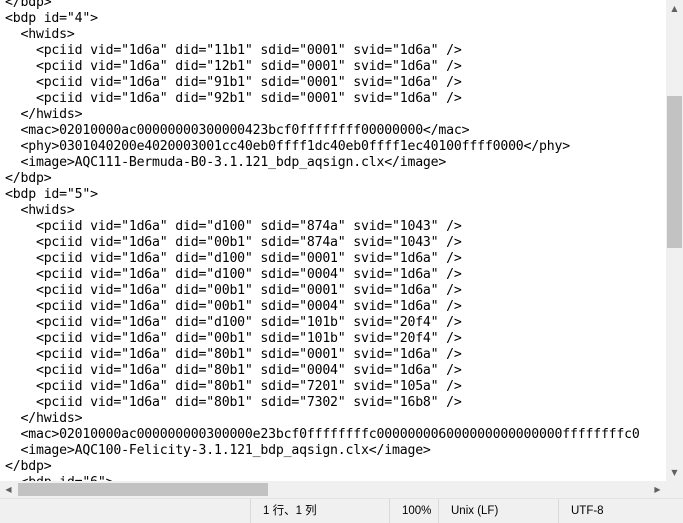 Image resolution: width=683 pixels, height=523 pixels. What do you see at coordinates (674, 472) in the screenshot?
I see `scroll-down-arrow-icon: ▼` at bounding box center [674, 472].